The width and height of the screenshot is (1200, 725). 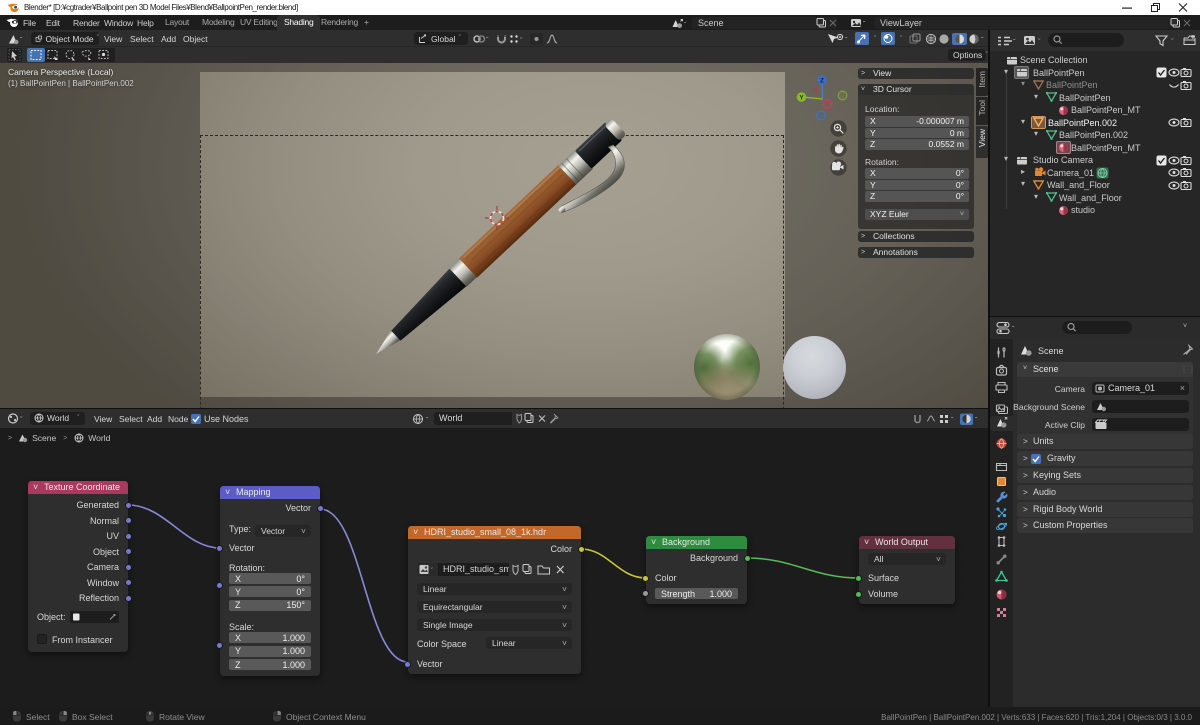 What do you see at coordinates (822, 81) in the screenshot?
I see `svg-text: Z` at bounding box center [822, 81].